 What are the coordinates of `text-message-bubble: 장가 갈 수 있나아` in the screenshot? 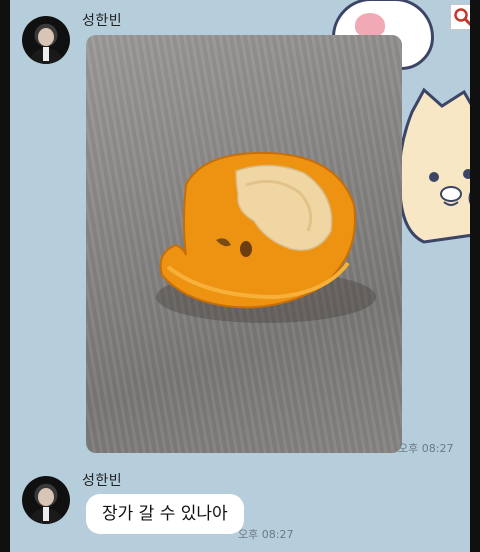 It's located at (165, 514).